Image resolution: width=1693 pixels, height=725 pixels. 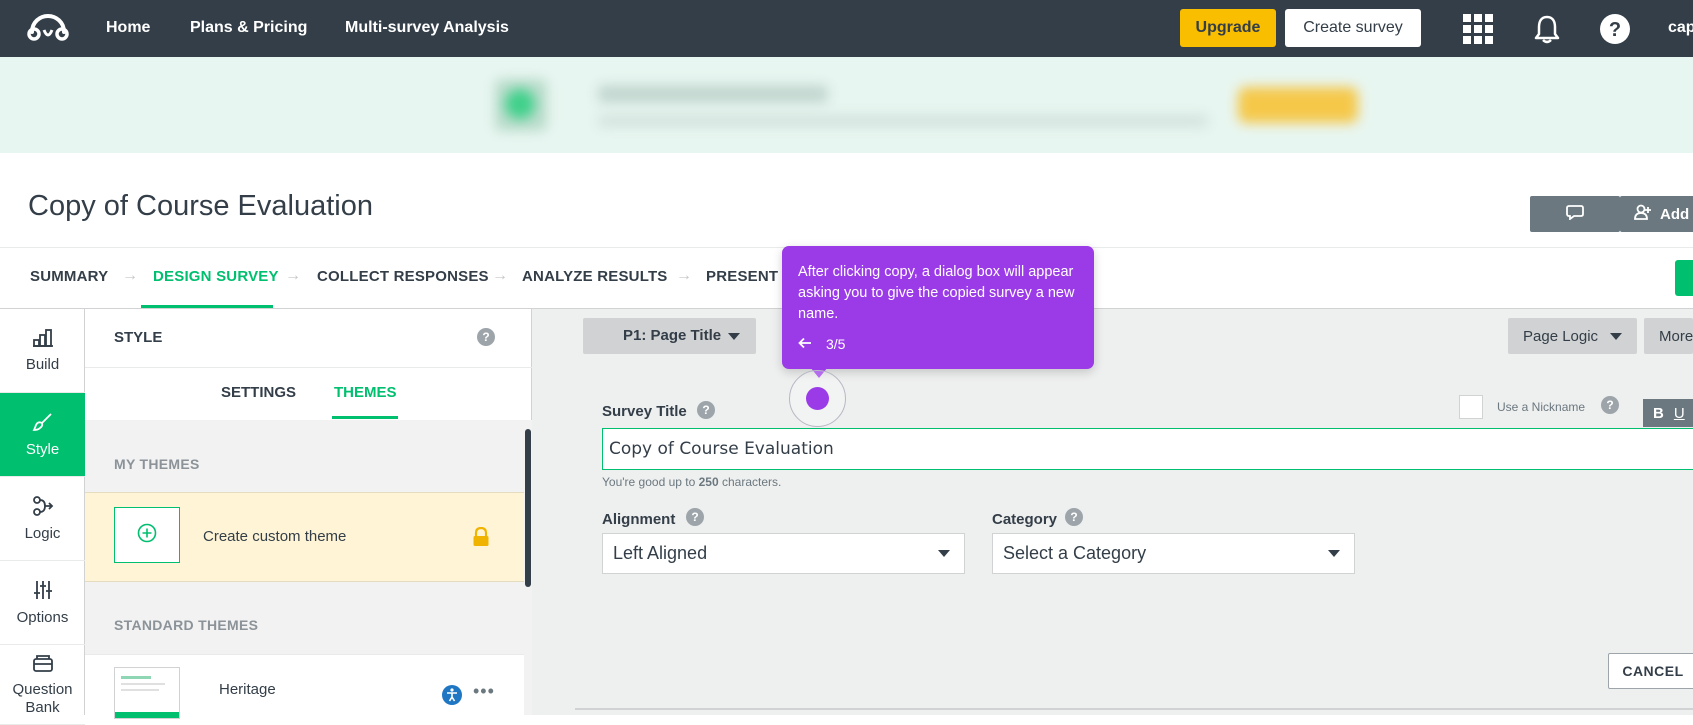 I want to click on standard-themes-heading: STANDARD THEMES, so click(x=186, y=625).